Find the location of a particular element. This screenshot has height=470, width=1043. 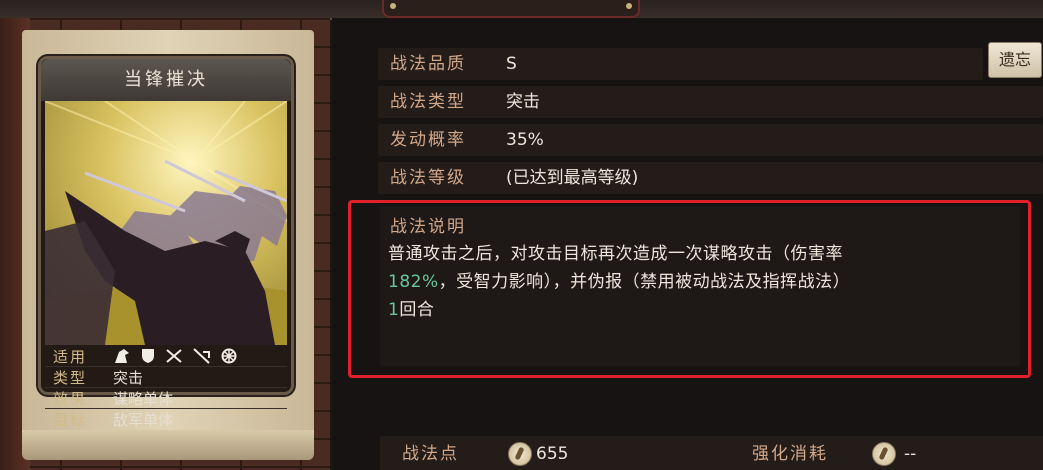

stat-value: 敌军单体 is located at coordinates (143, 419).